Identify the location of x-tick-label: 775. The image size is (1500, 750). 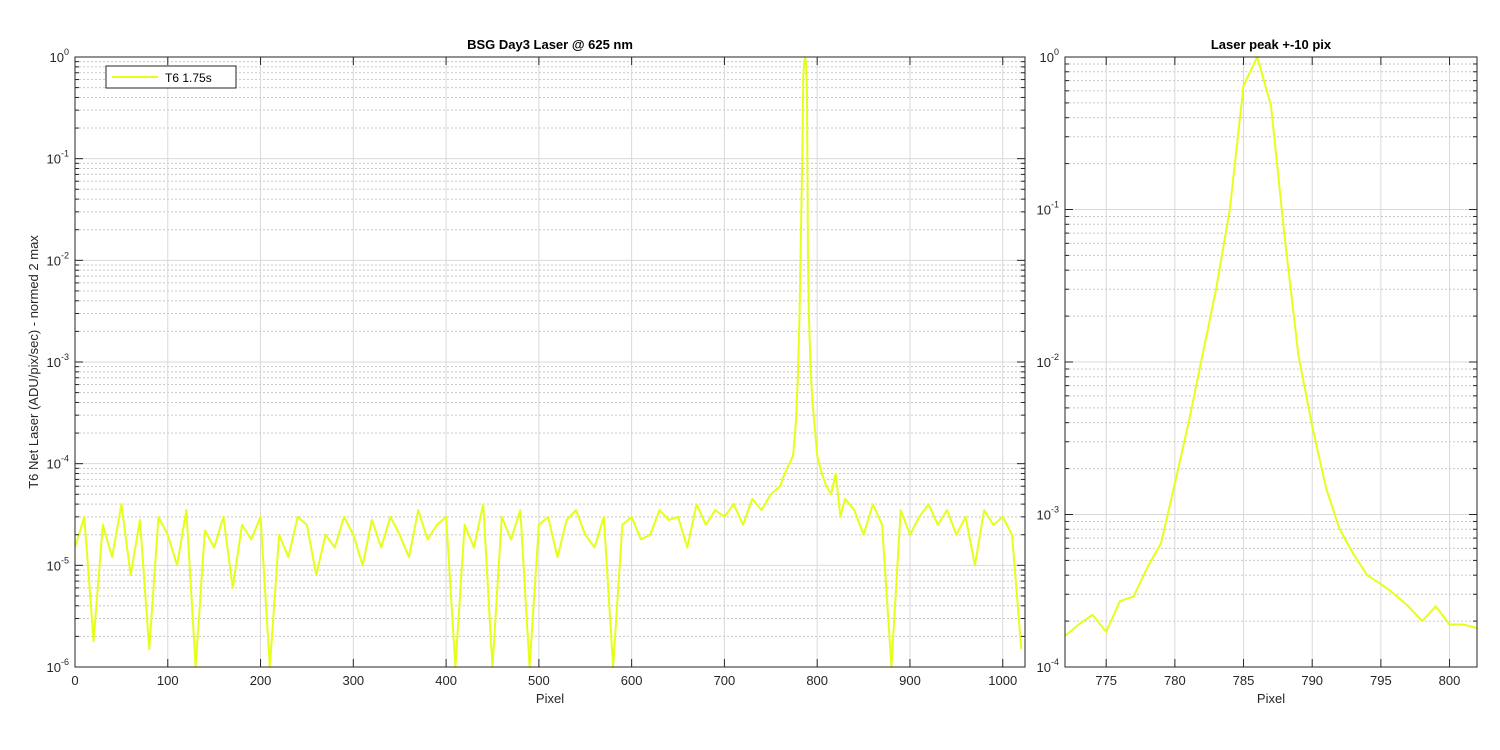
(1106, 680).